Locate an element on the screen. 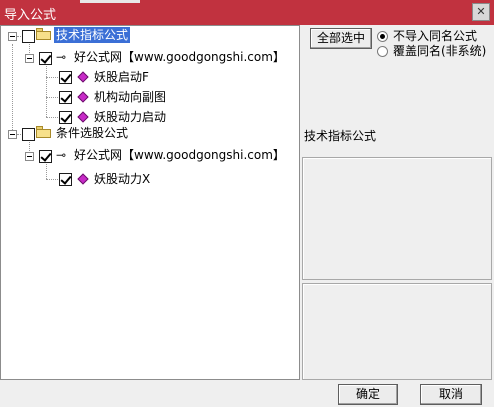 This screenshot has height=407, width=494. radio-overwrite-duplicates-label: 覆盖同名(非系统) is located at coordinates (439, 51).